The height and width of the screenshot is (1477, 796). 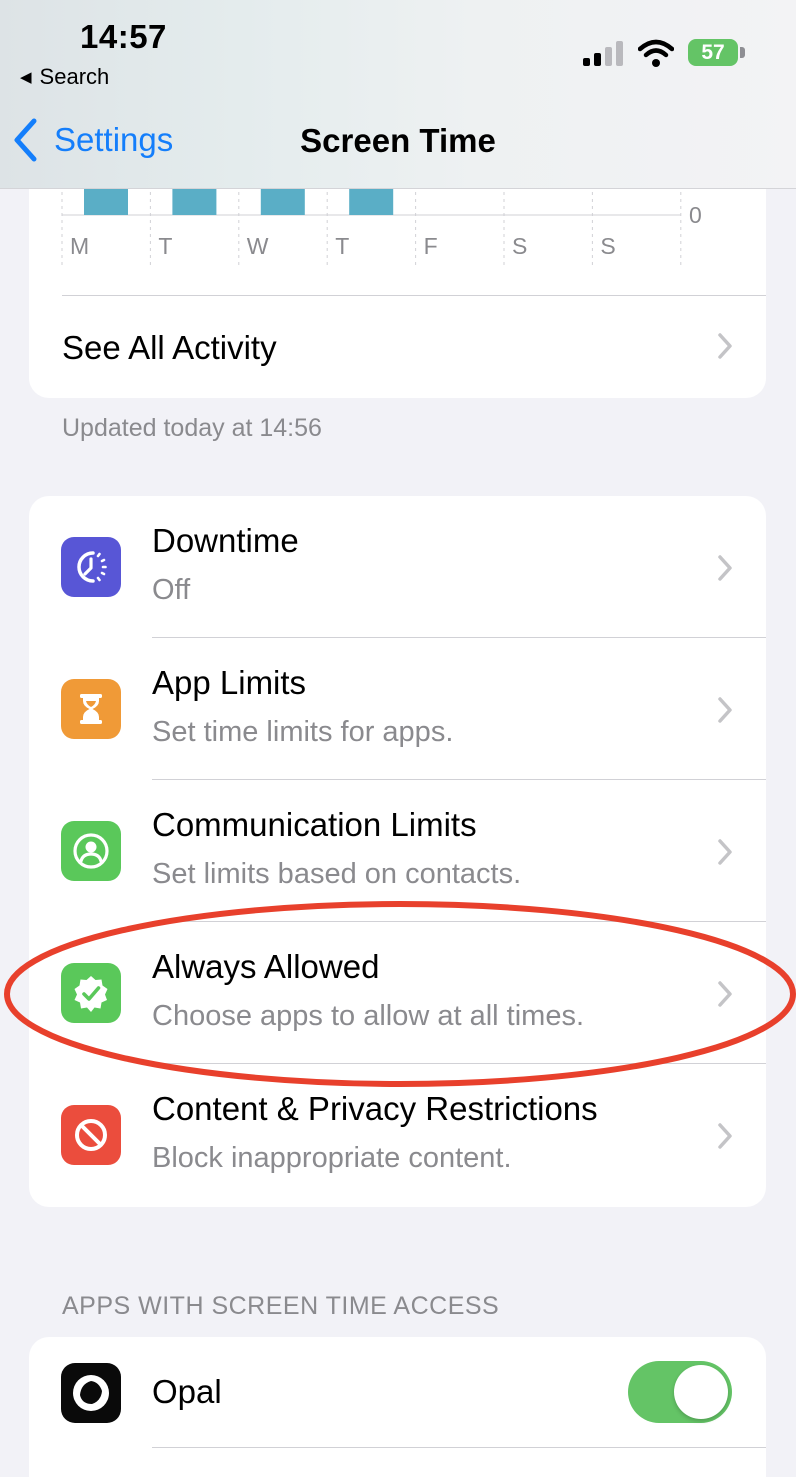 What do you see at coordinates (368, 1016) in the screenshot?
I see `always-allowed-subtitle: Choose apps to allow at all times.` at bounding box center [368, 1016].